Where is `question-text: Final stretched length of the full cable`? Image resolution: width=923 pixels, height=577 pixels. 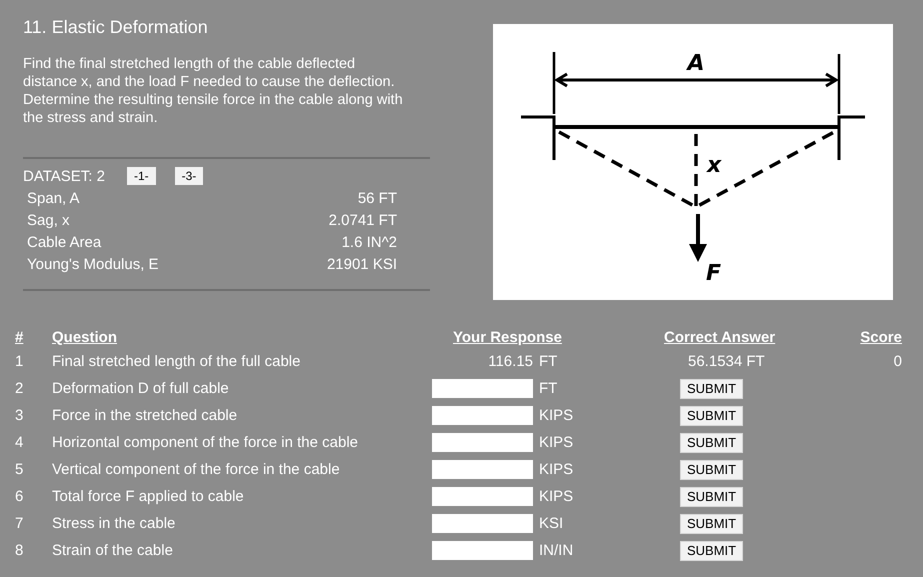 question-text: Final stretched length of the full cable is located at coordinates (177, 362).